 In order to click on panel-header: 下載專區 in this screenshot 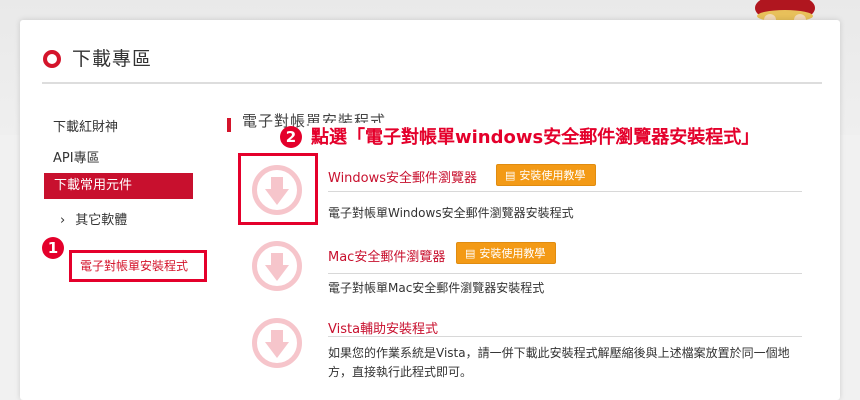, I will do `click(430, 51)`.